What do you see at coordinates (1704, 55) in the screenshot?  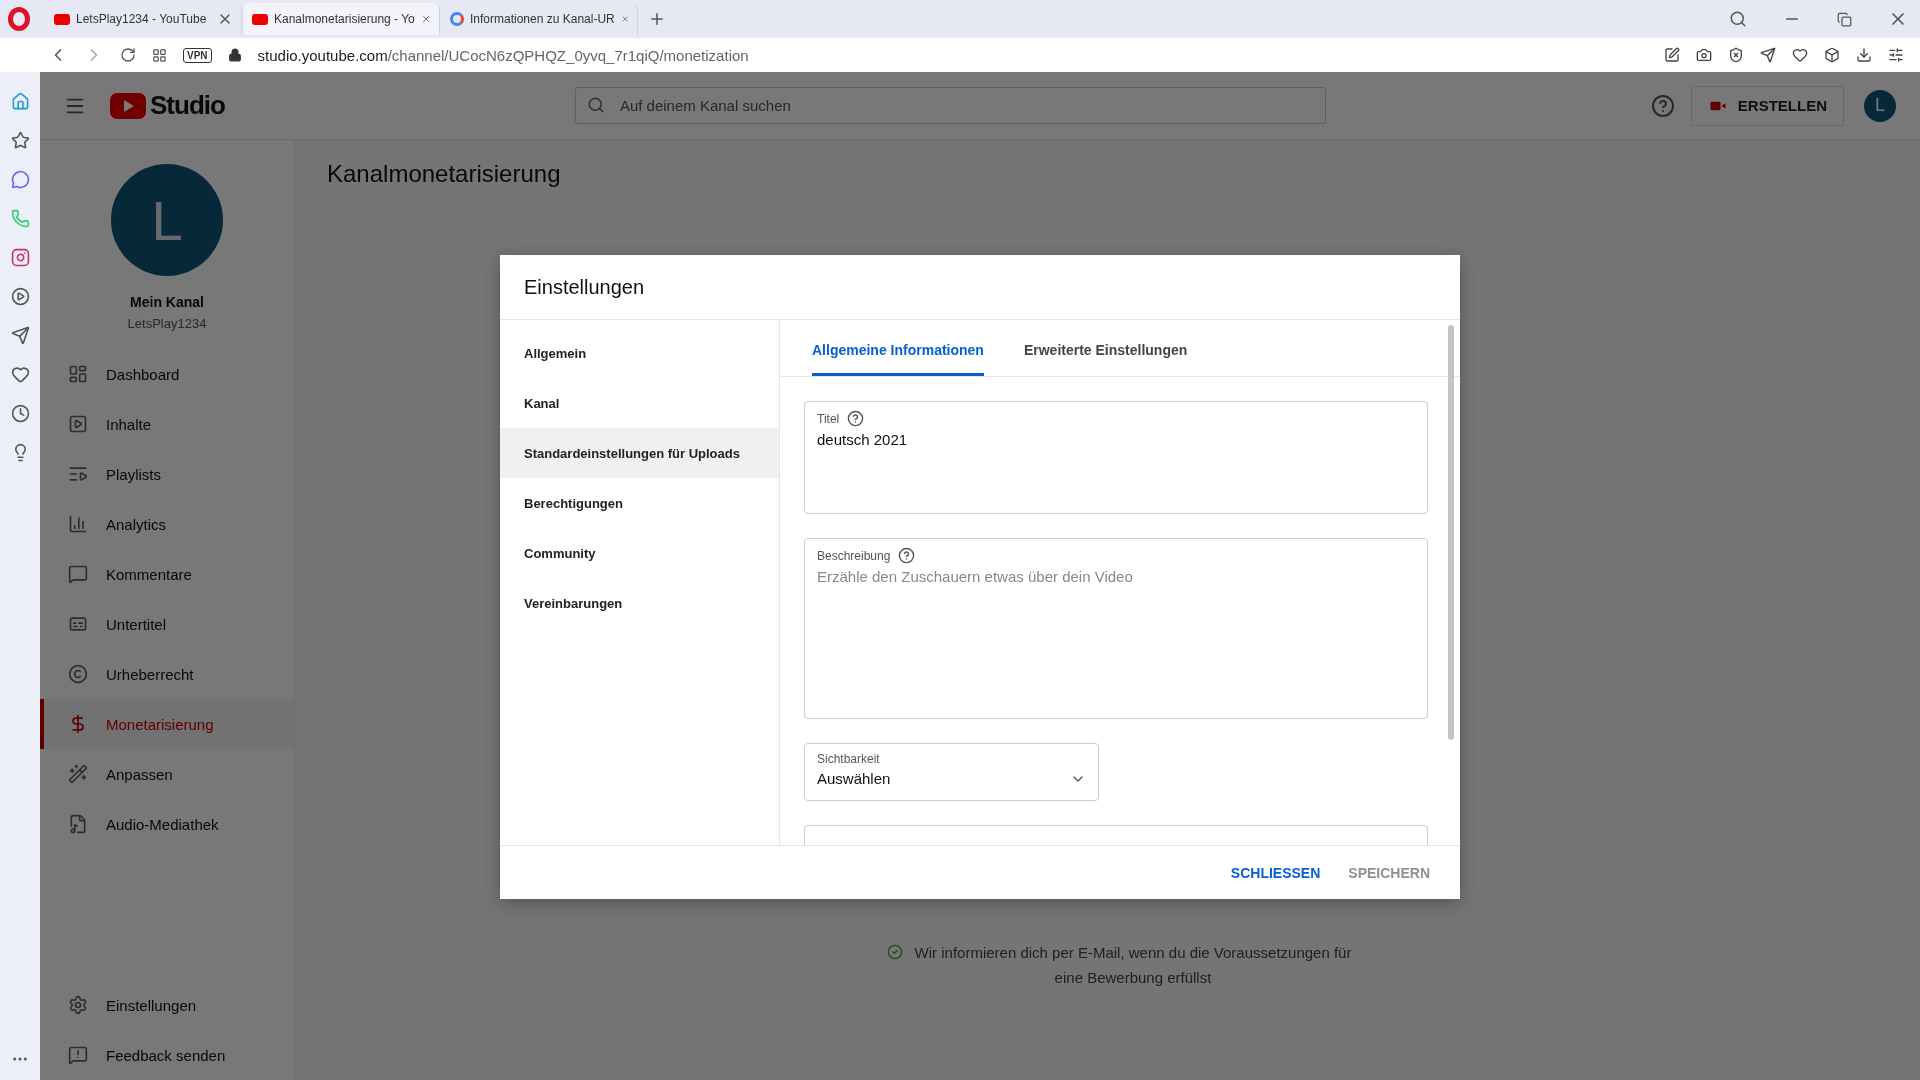 I see `camera-icon` at bounding box center [1704, 55].